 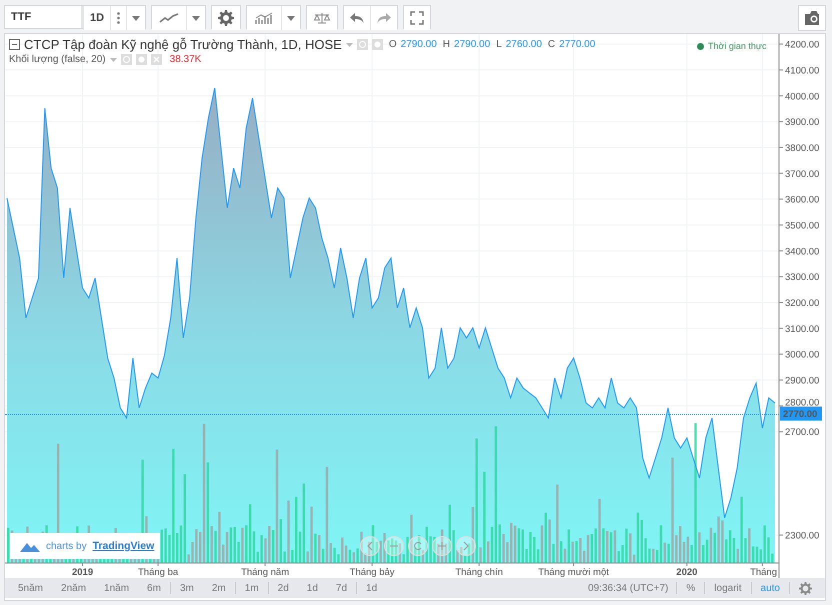 I want to click on undo-icon, so click(x=357, y=18).